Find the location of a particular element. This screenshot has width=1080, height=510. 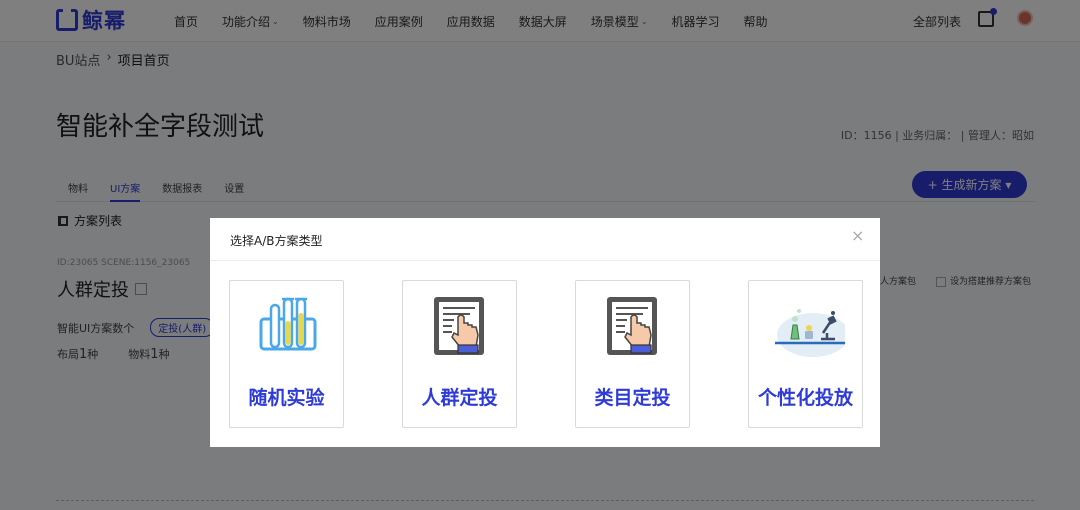

modal-title: 选择A/B方案类型 is located at coordinates (276, 241).